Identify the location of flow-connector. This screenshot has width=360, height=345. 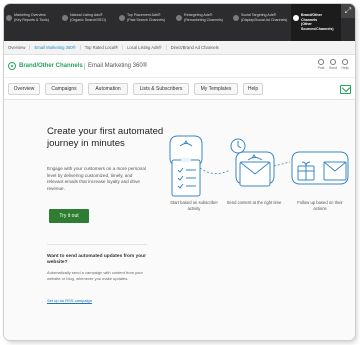
(215, 170).